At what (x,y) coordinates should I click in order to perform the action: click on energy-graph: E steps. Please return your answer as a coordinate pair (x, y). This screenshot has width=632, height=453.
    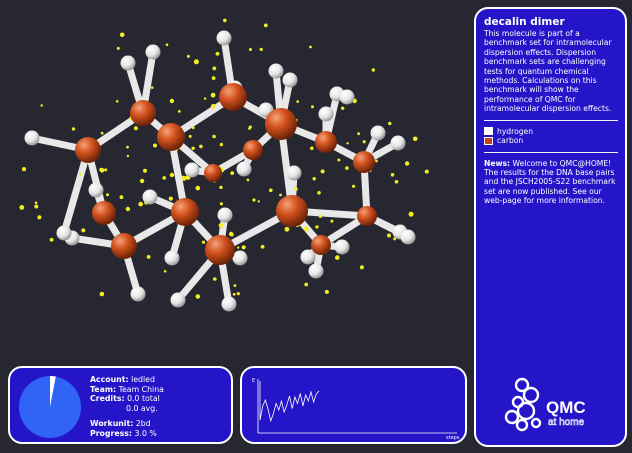
    Looking at the image, I should click on (356, 409).